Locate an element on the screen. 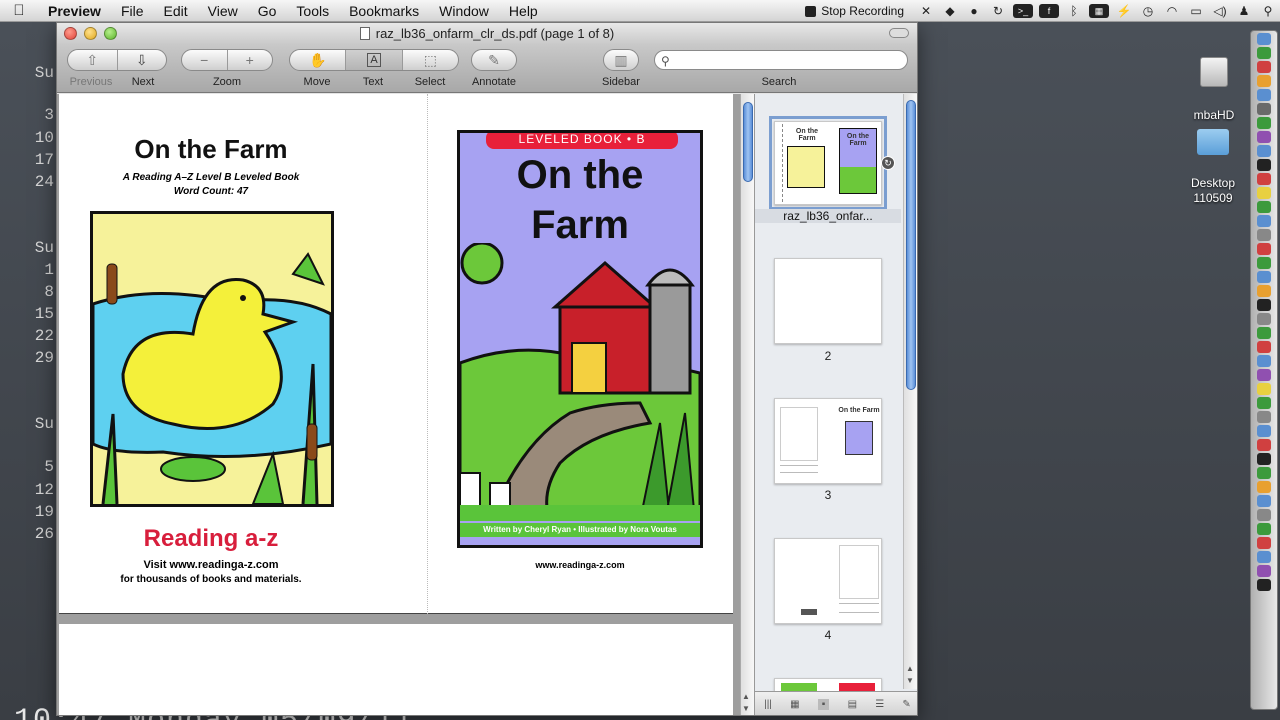 This screenshot has height=720, width=1280. sync-icon: ✕ is located at coordinates (926, 11).